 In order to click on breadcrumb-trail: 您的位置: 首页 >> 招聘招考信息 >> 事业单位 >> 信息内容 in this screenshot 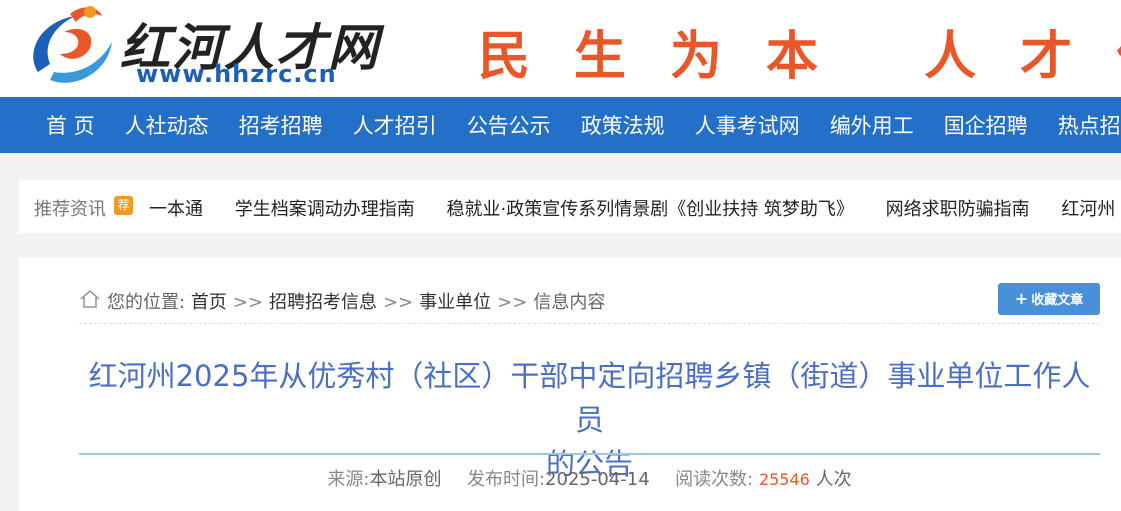, I will do `click(356, 301)`.